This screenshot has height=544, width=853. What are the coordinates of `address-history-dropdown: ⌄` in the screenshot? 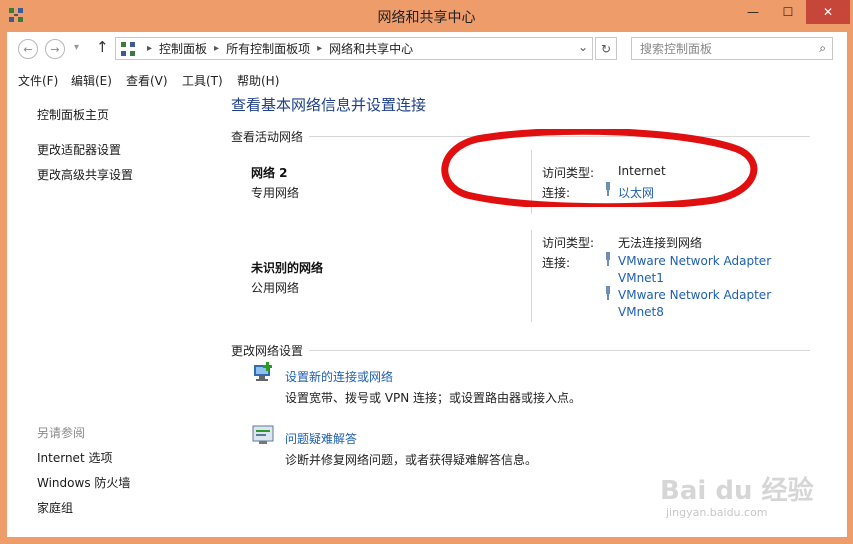 It's located at (583, 47).